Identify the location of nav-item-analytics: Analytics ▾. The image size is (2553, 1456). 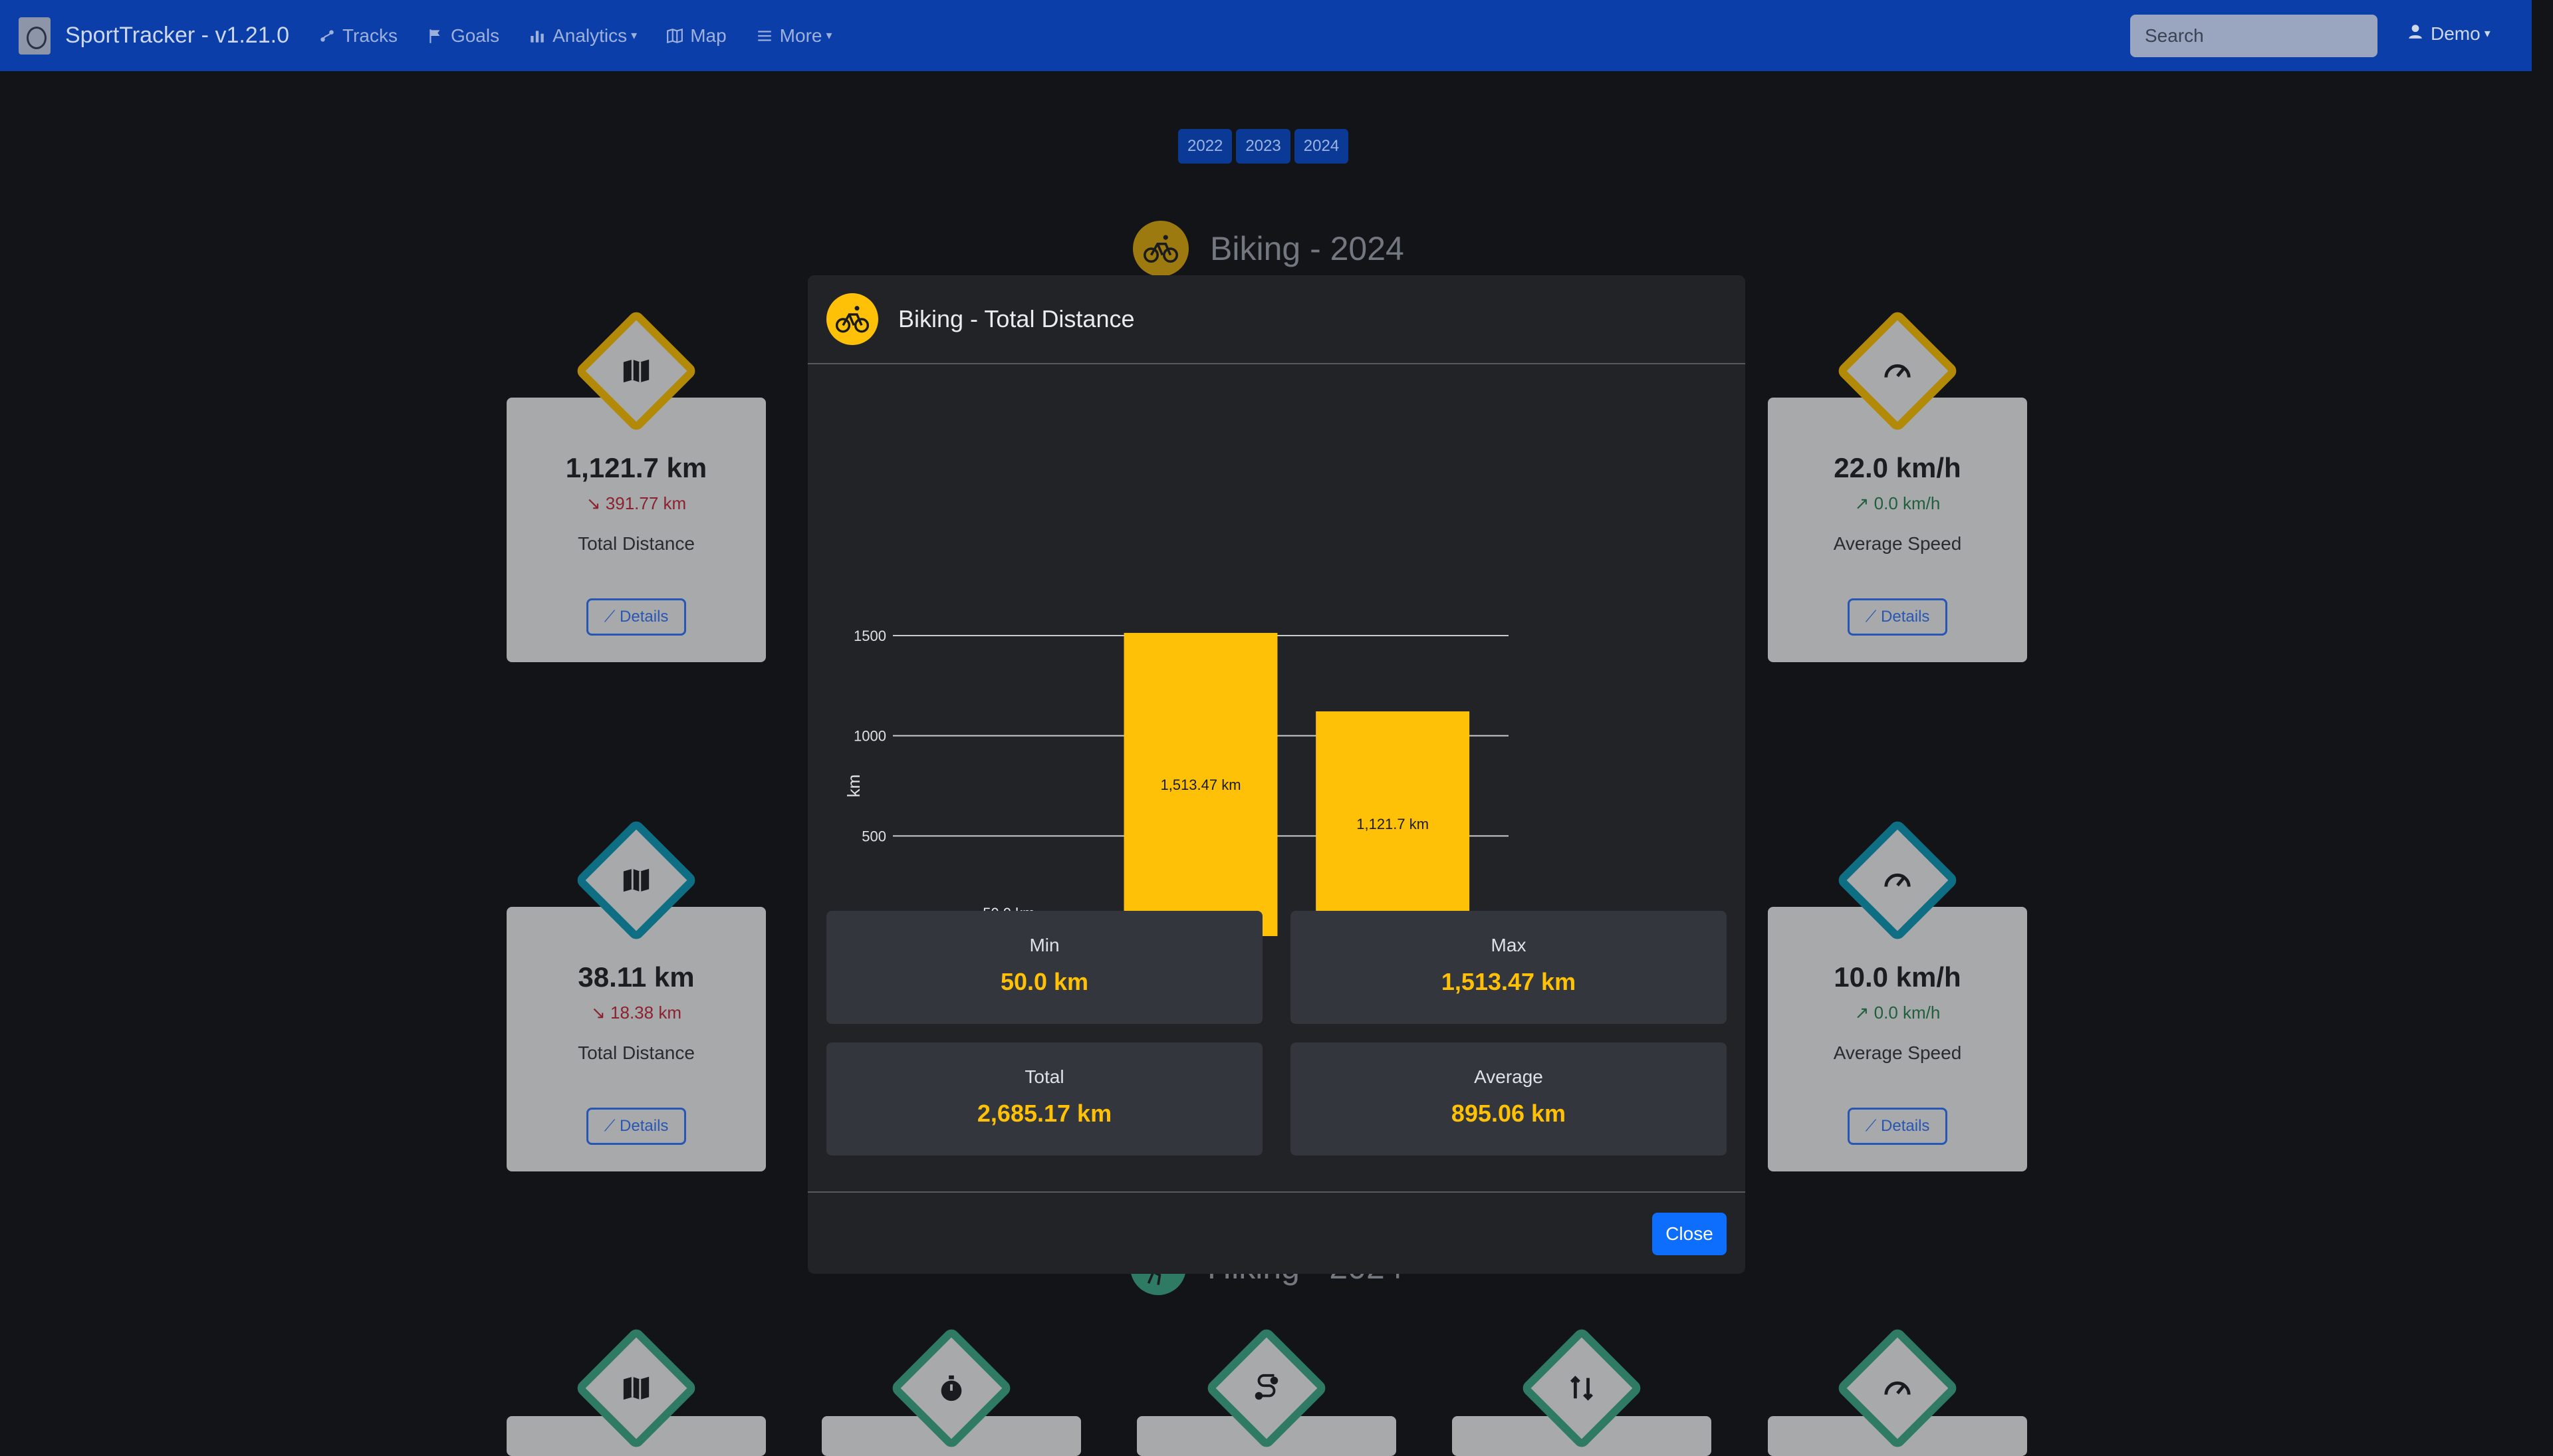
(583, 36).